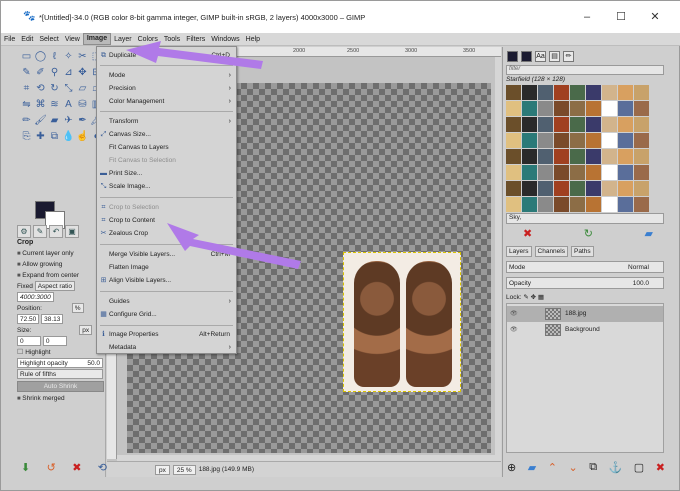 The image size is (680, 491). I want to click on save-options-icon: ⬇, so click(25, 467).